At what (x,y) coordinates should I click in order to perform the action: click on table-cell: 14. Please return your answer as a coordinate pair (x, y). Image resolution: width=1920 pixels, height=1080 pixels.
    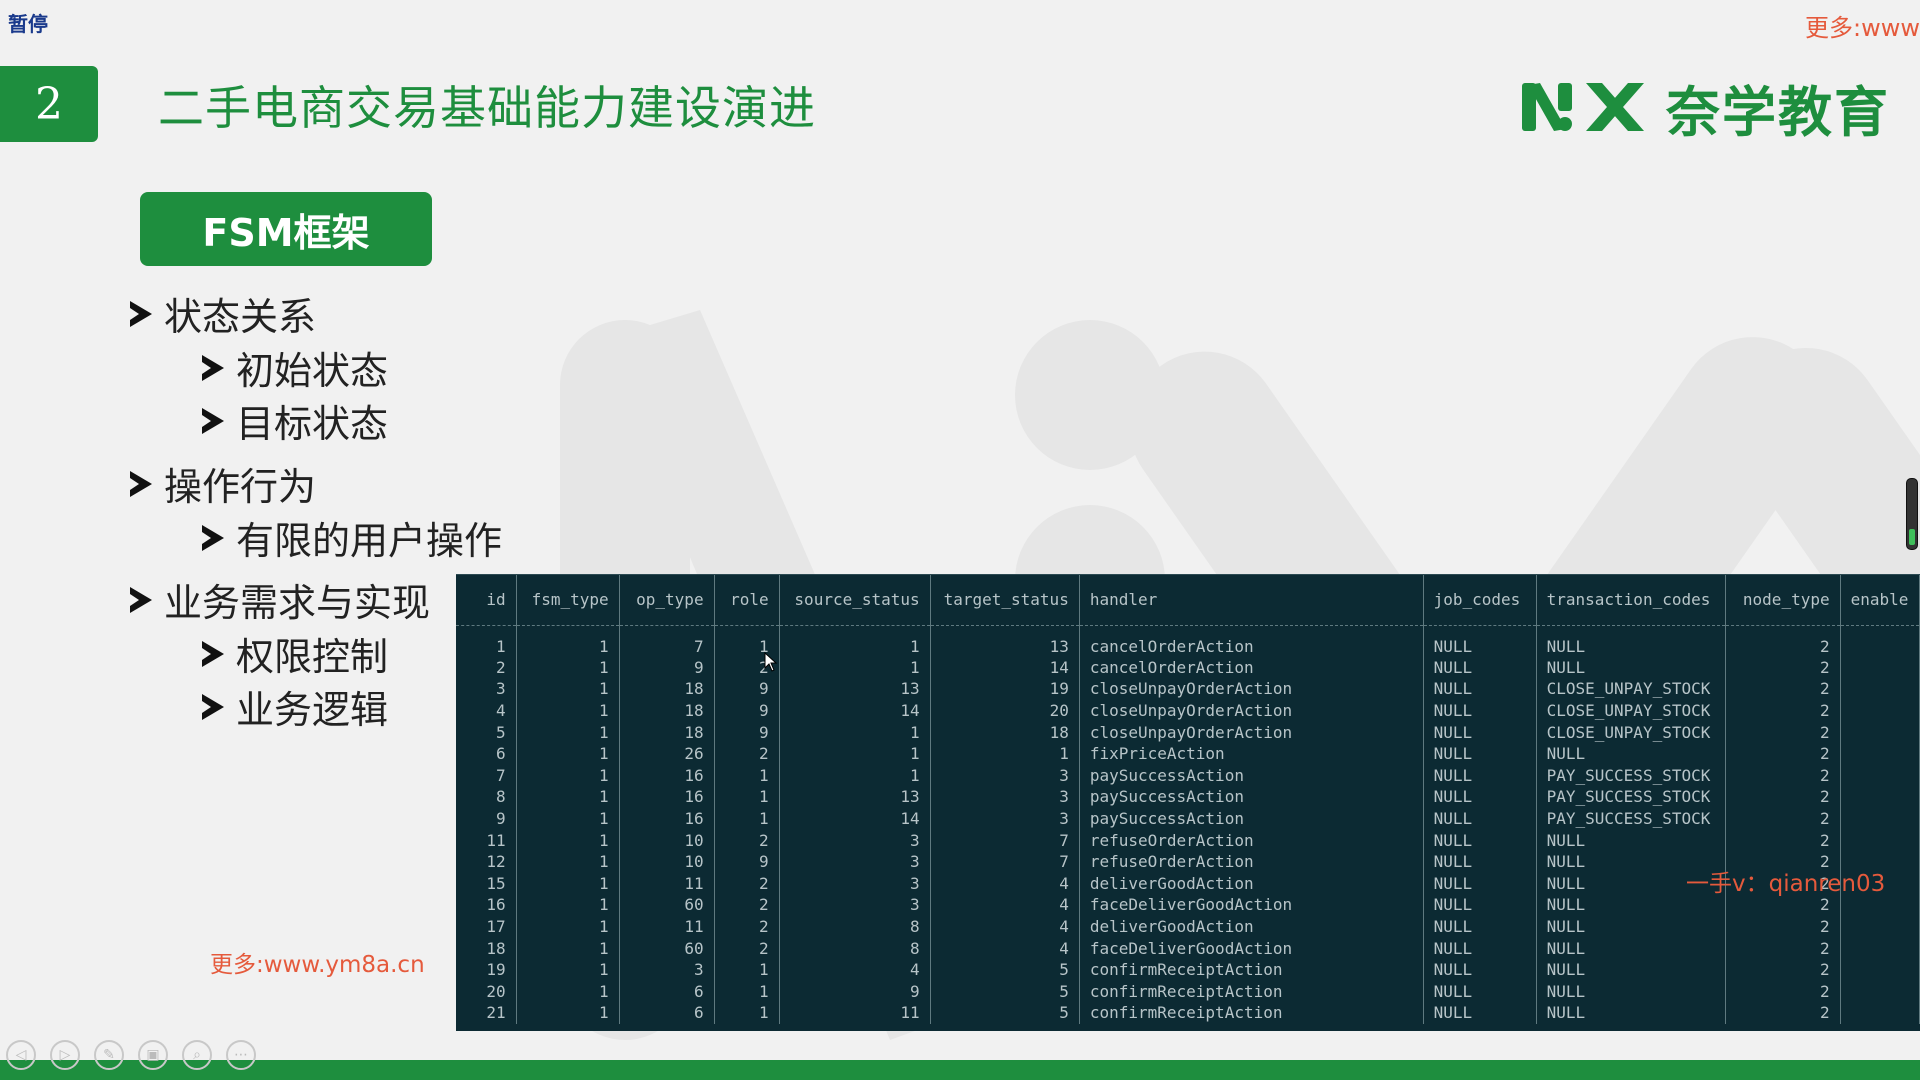
    Looking at the image, I should click on (1005, 667).